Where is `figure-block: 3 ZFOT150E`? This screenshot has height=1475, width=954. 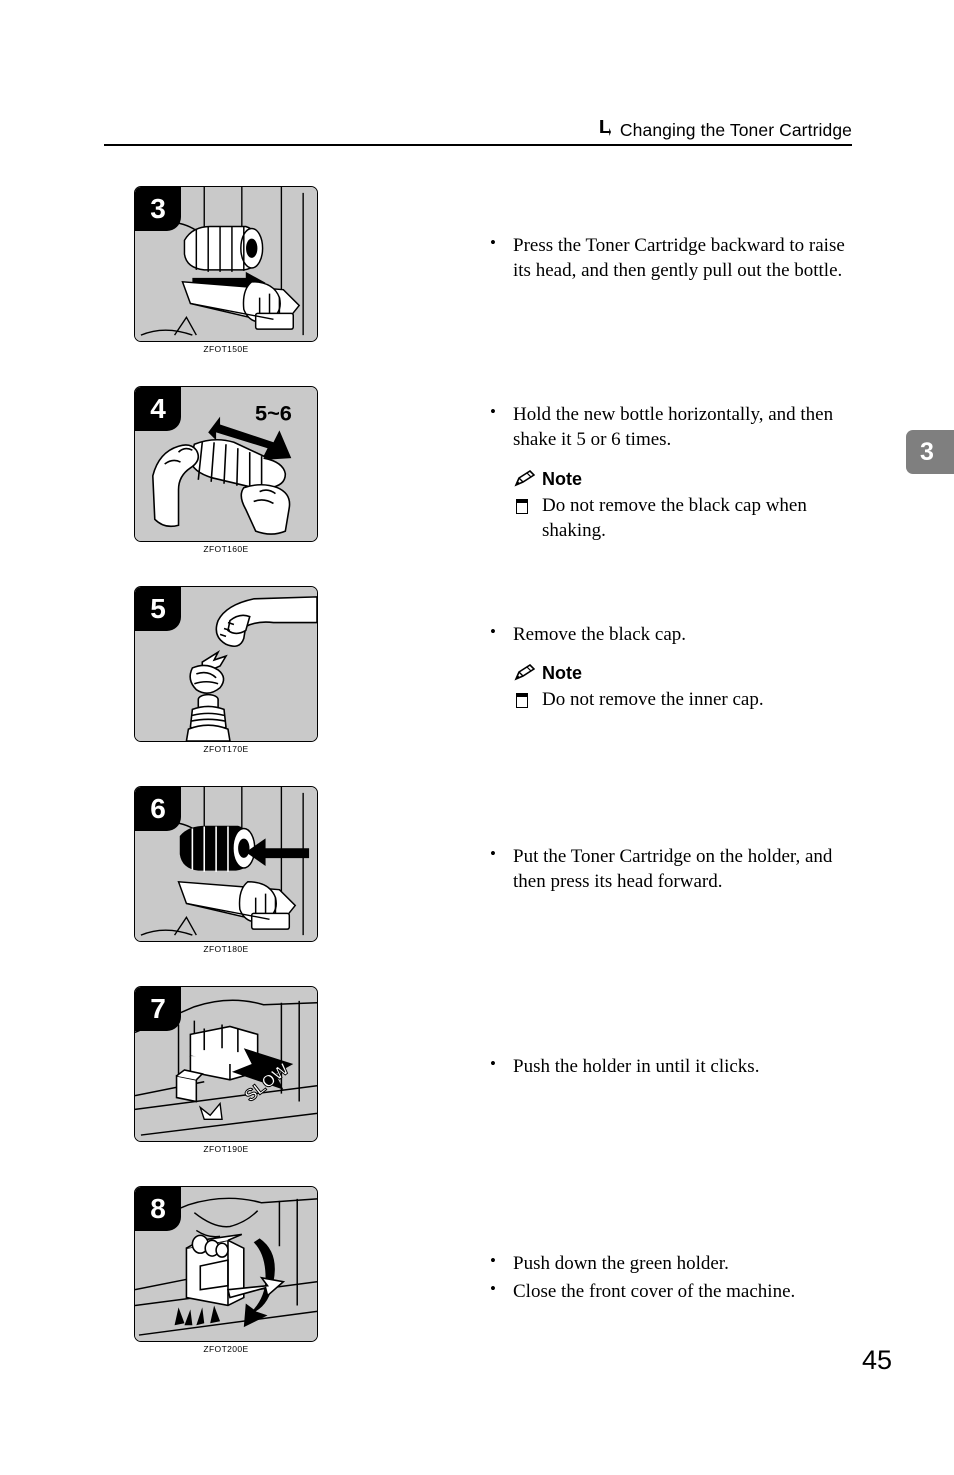
figure-block: 3 ZFOT150E is located at coordinates (226, 270).